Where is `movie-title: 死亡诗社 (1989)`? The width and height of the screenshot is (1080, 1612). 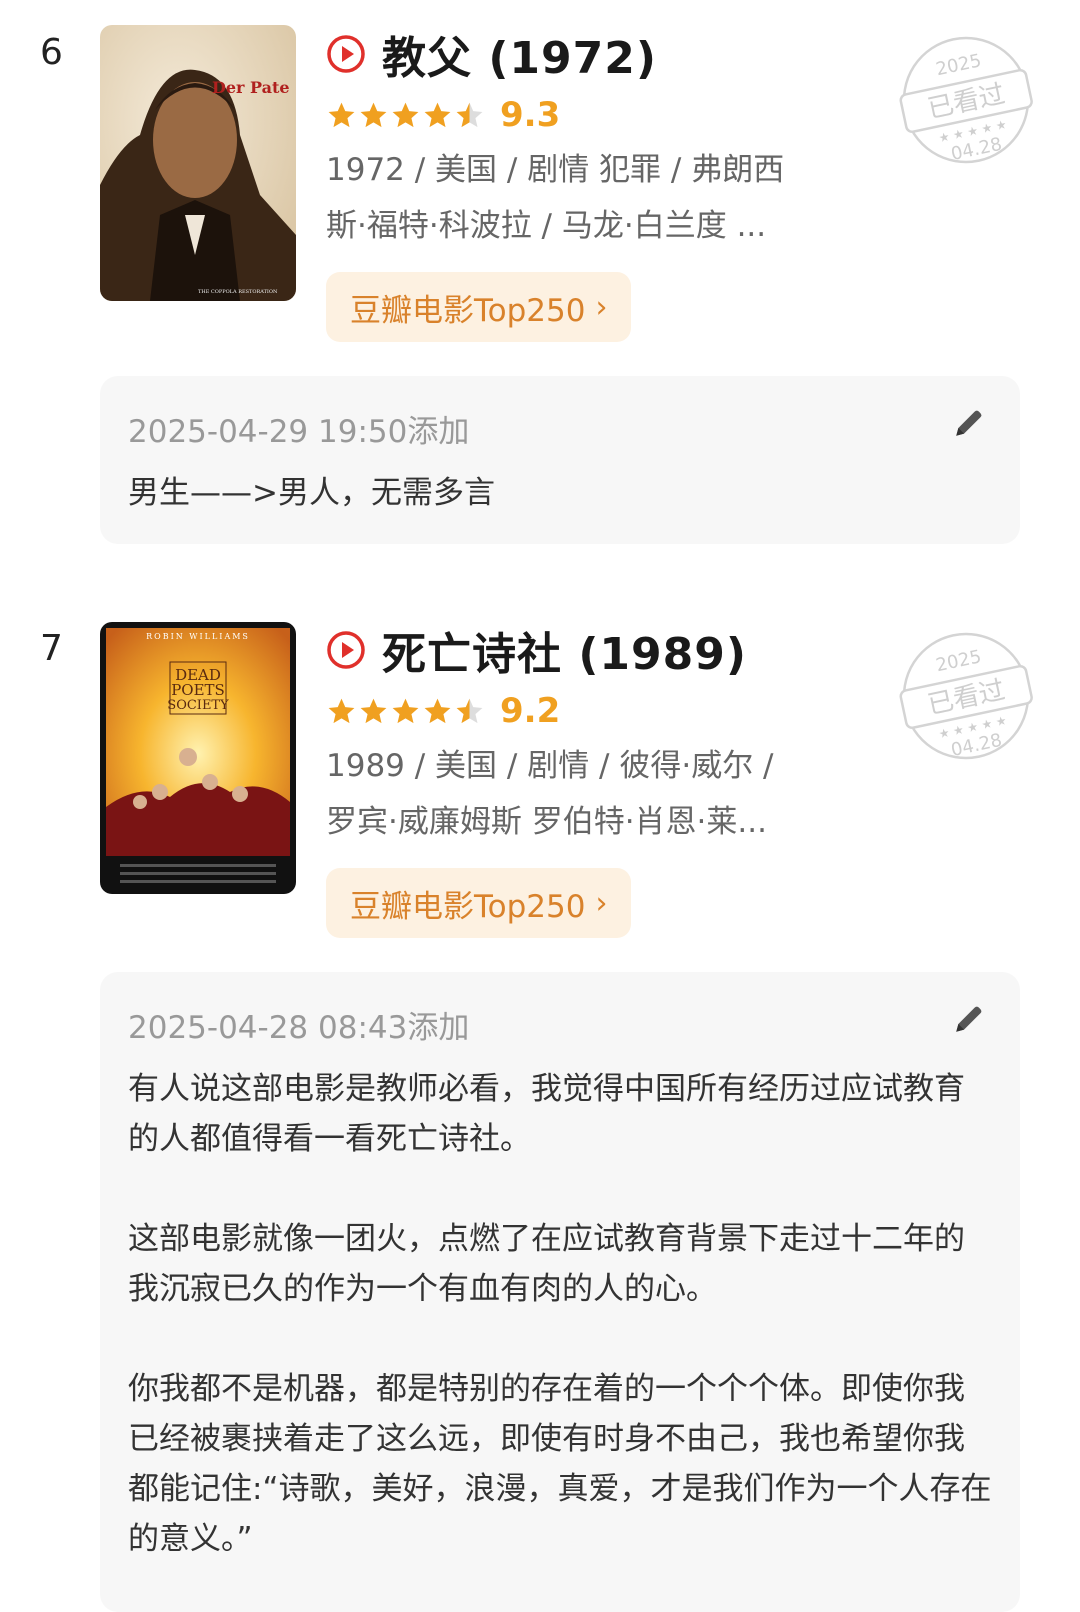
movie-title: 死亡诗社 (1989) is located at coordinates (564, 650).